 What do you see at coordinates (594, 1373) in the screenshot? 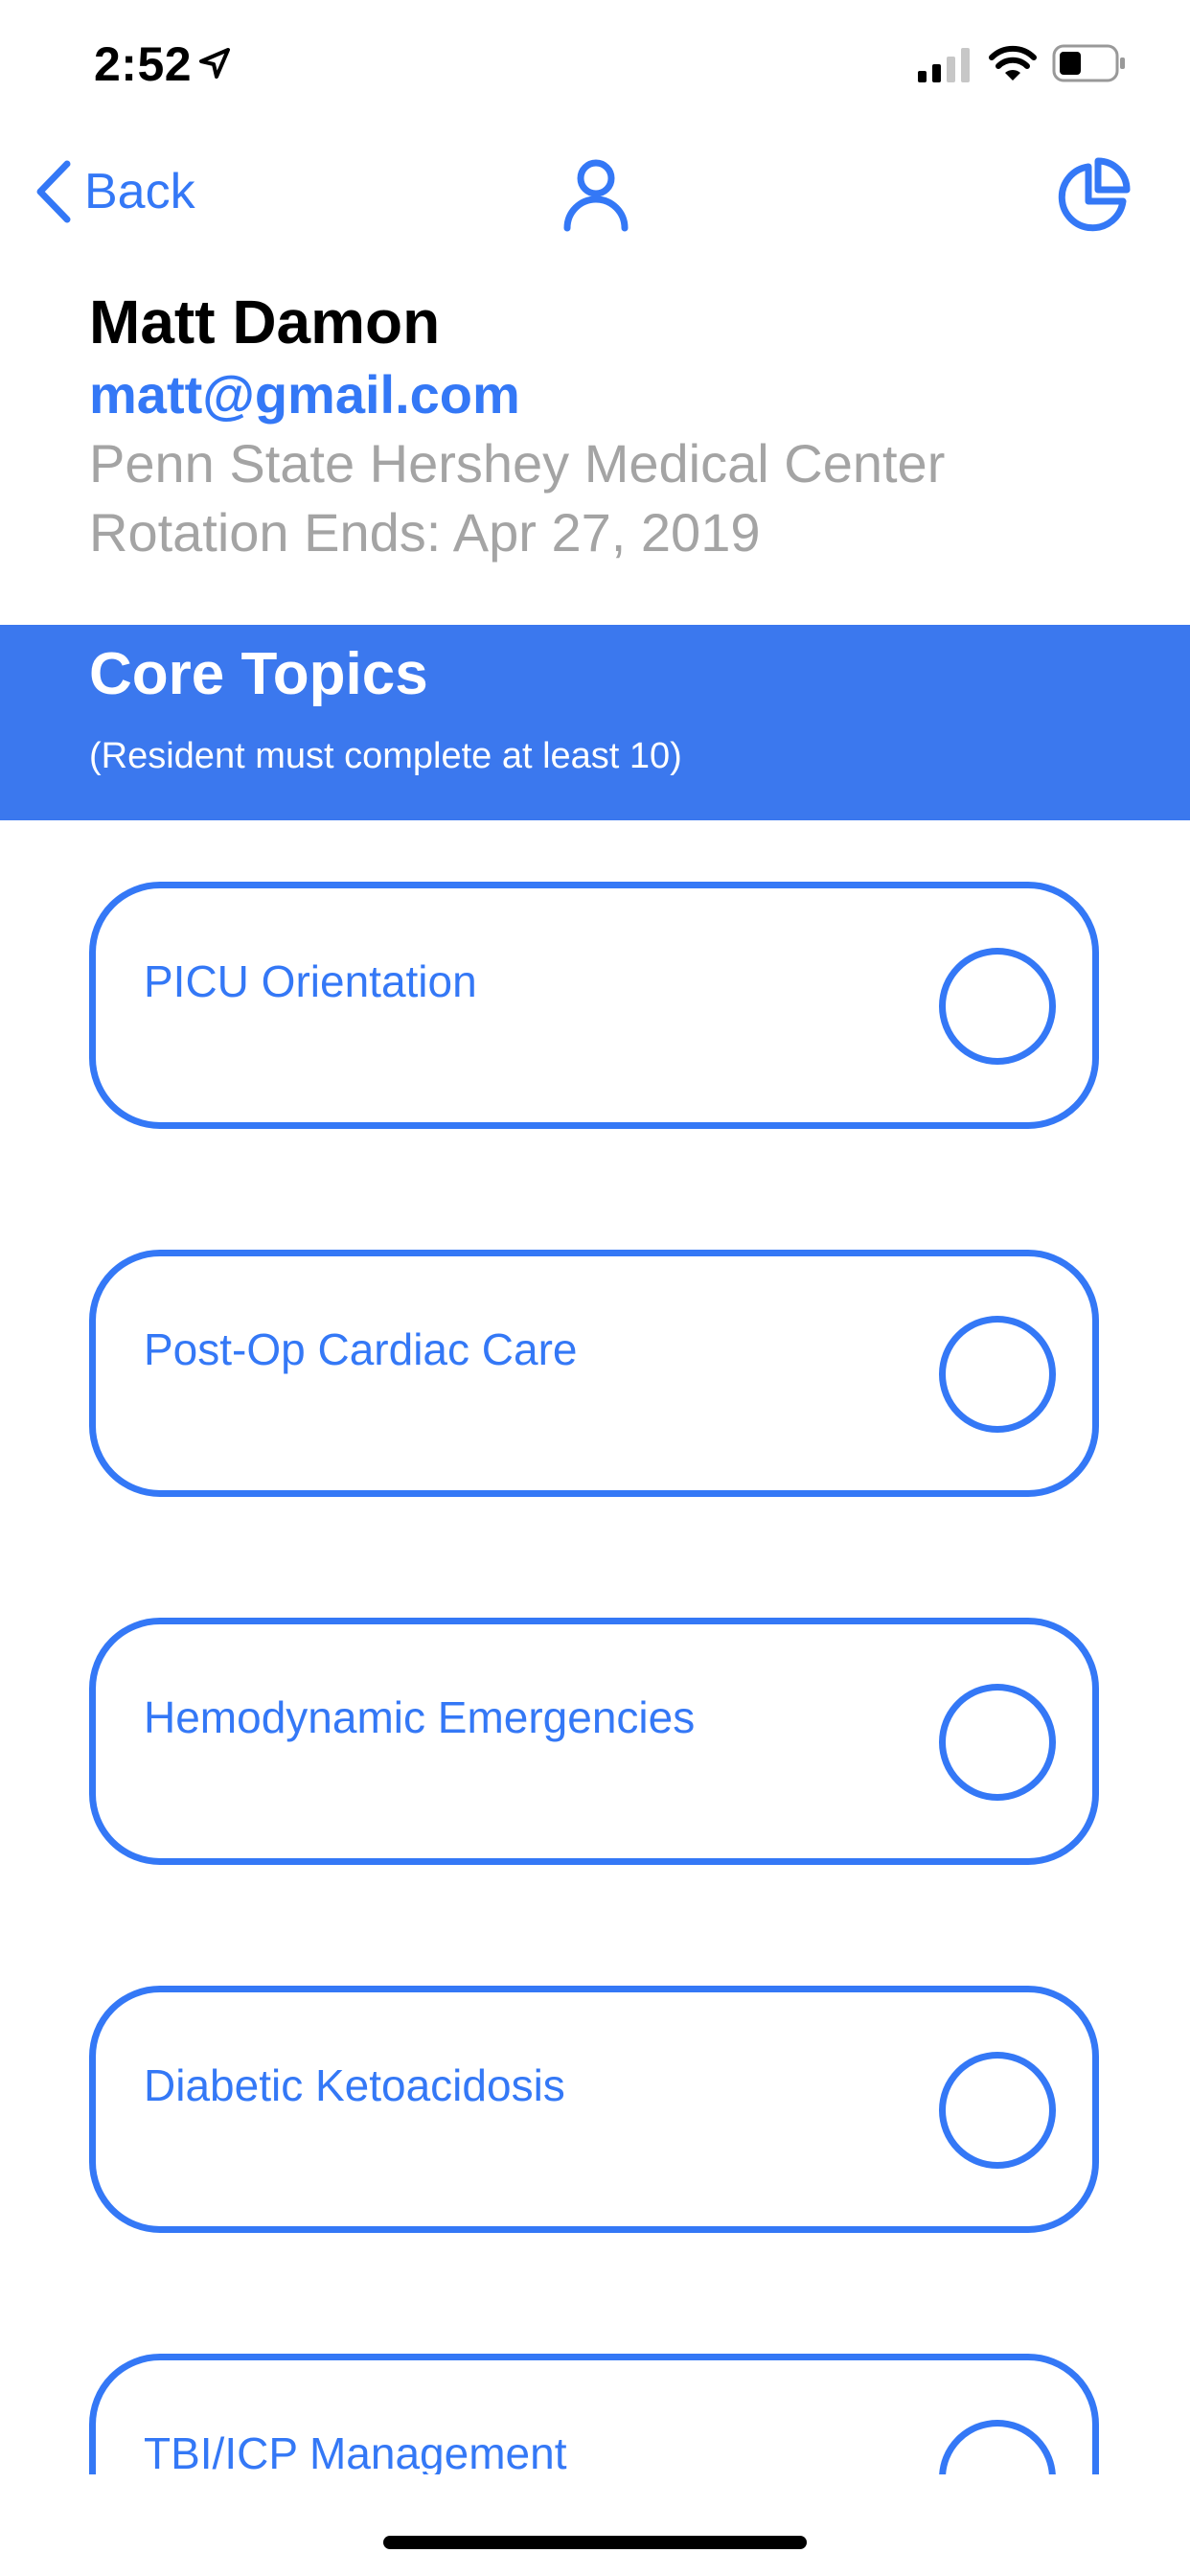
I see `topic-card: Post-Op Cardiac Care` at bounding box center [594, 1373].